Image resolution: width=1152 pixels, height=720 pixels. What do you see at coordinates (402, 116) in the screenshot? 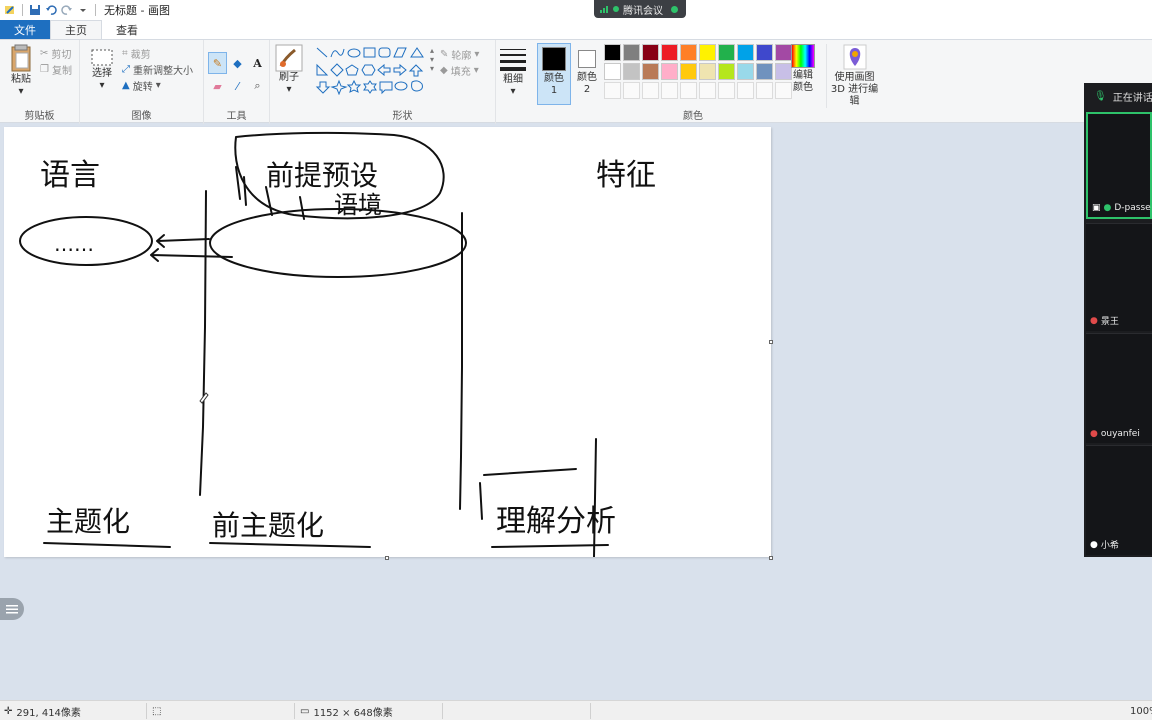
I see `group-label-shapes: 形状` at bounding box center [402, 116].